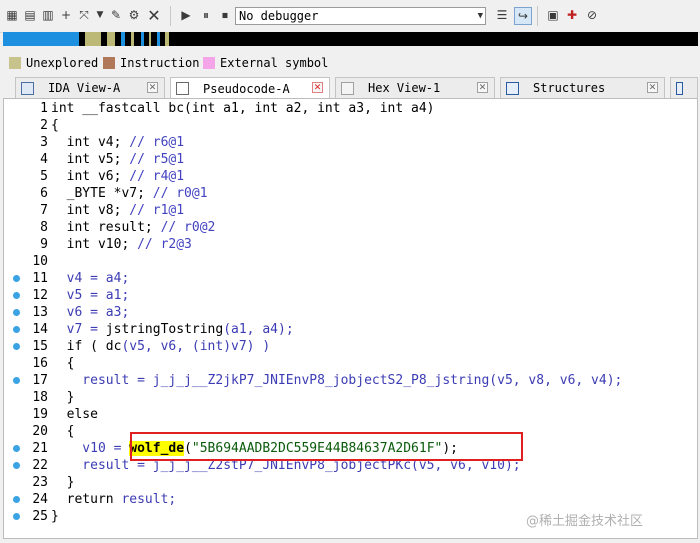 The image size is (700, 543). What do you see at coordinates (349, 363) in the screenshot?
I see `code-line: 16 {` at bounding box center [349, 363].